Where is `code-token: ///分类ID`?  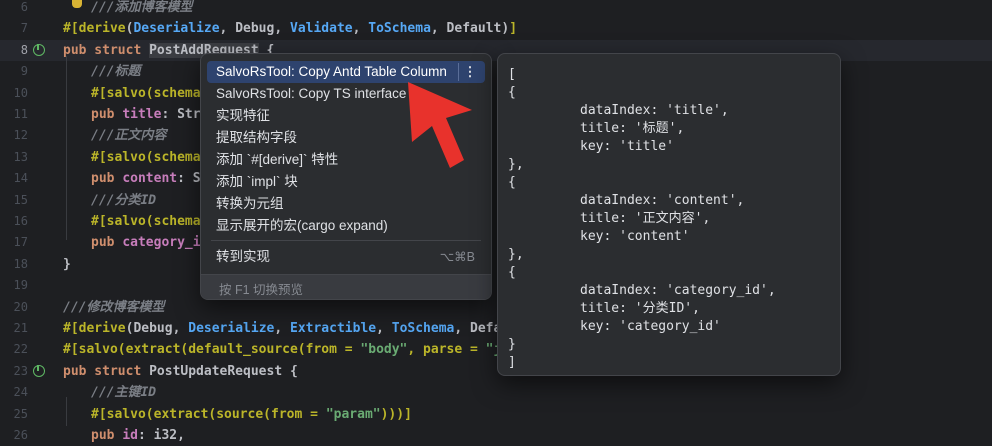
code-token: ///分类ID is located at coordinates (124, 200).